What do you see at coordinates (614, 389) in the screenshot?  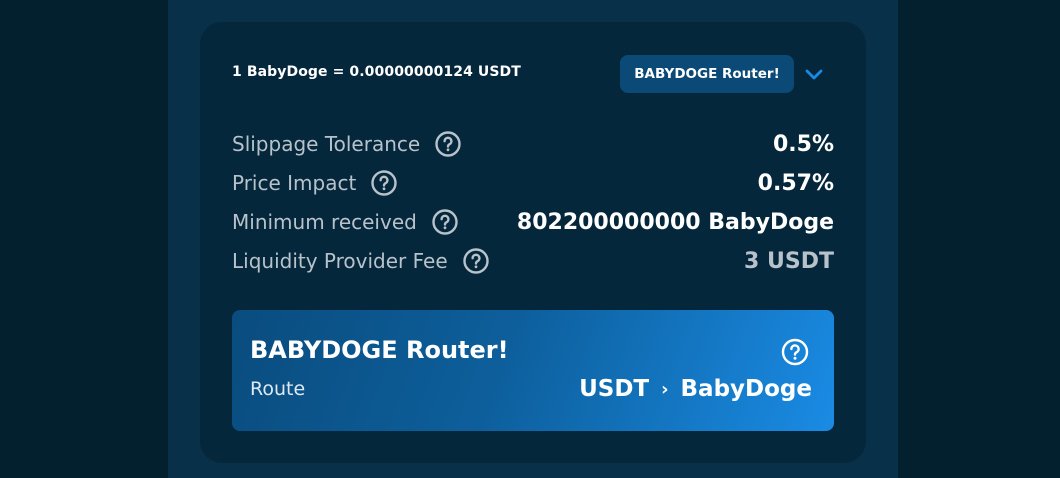 I see `route-from-token: USDT` at bounding box center [614, 389].